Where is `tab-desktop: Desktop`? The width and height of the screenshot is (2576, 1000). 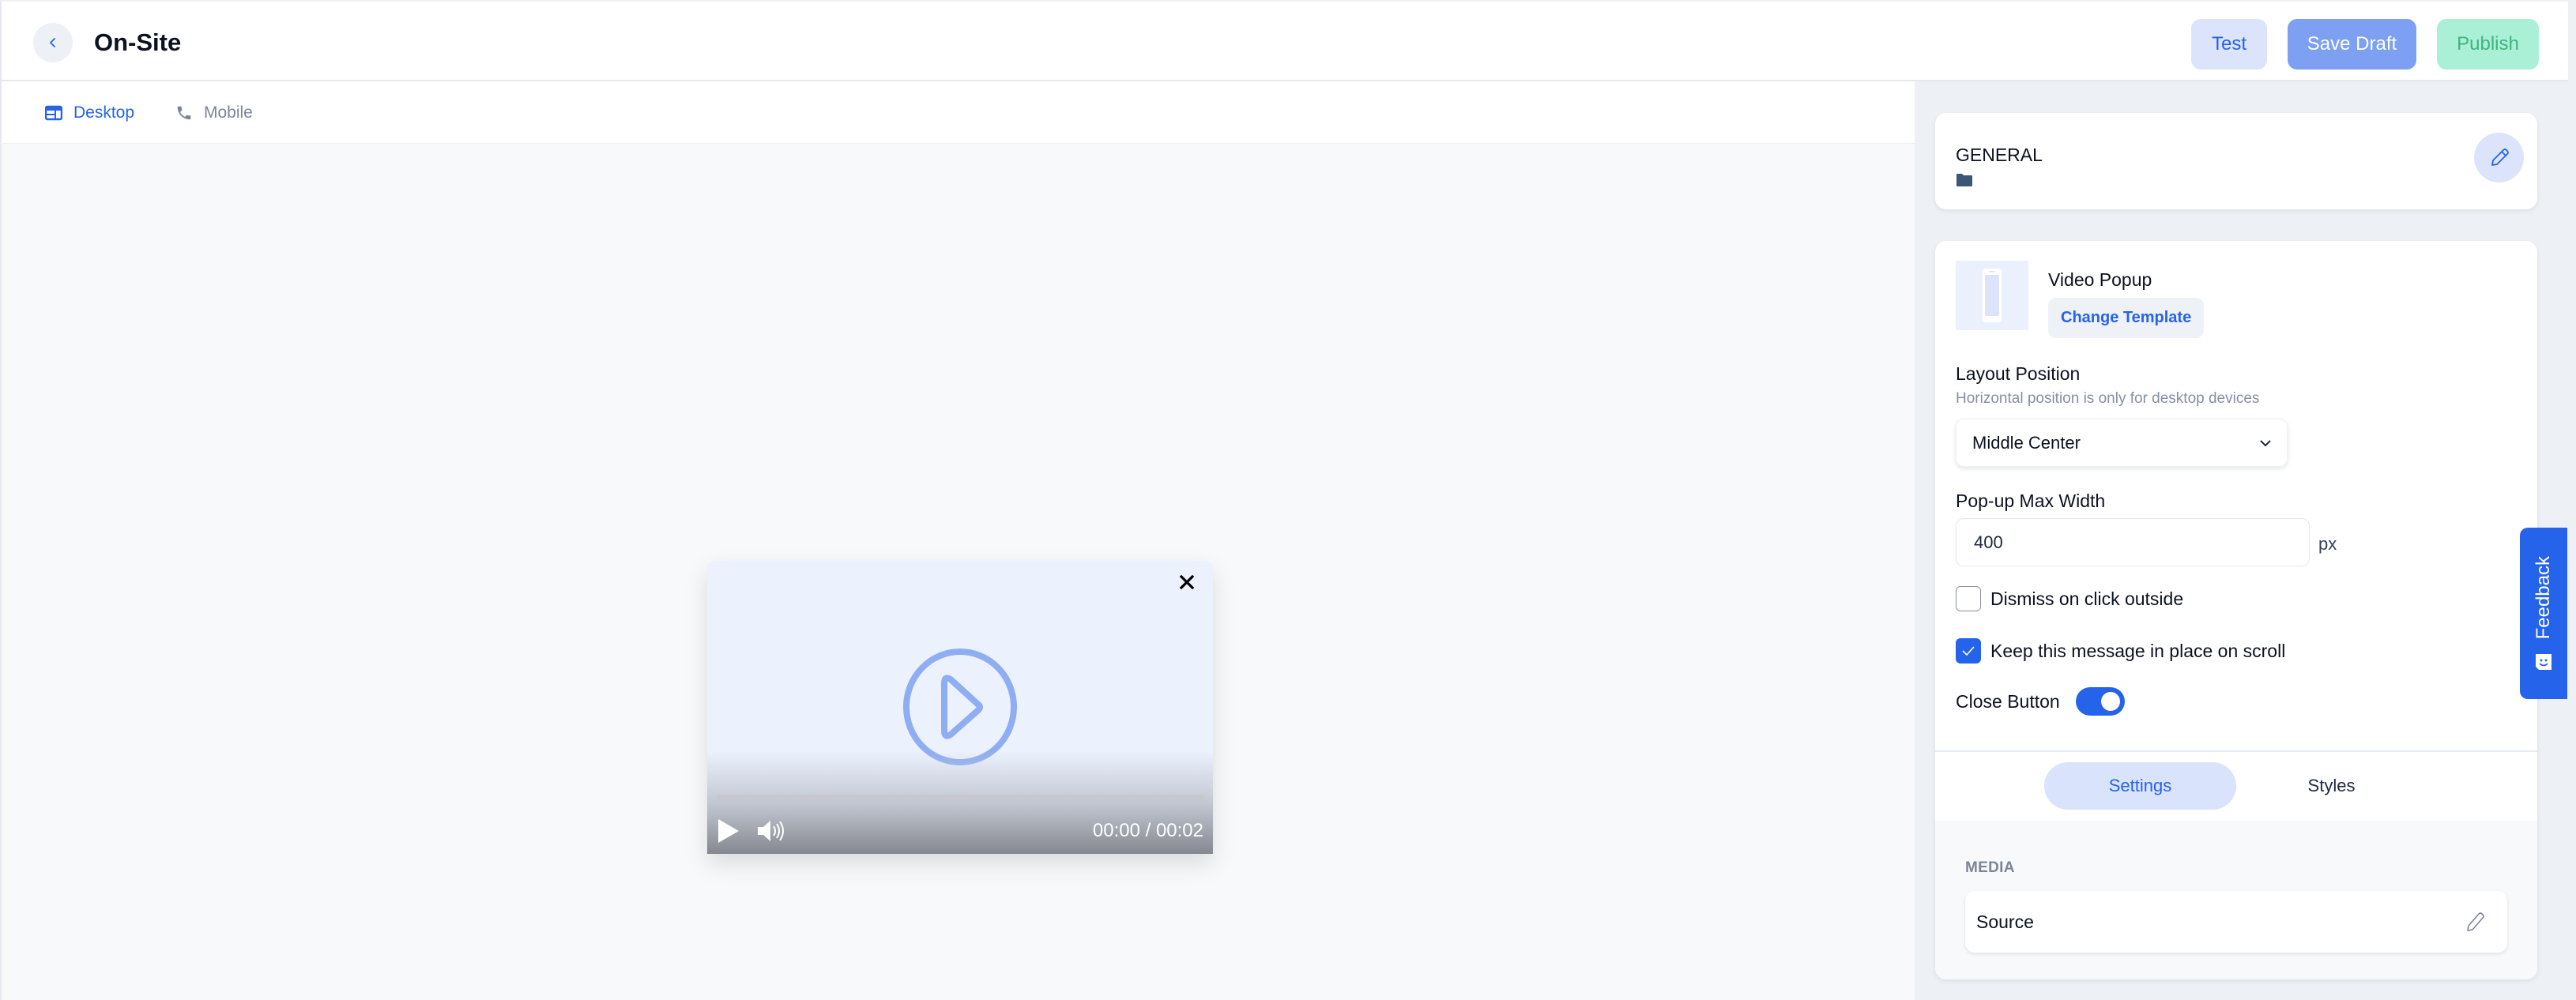
tab-desktop: Desktop is located at coordinates (89, 113).